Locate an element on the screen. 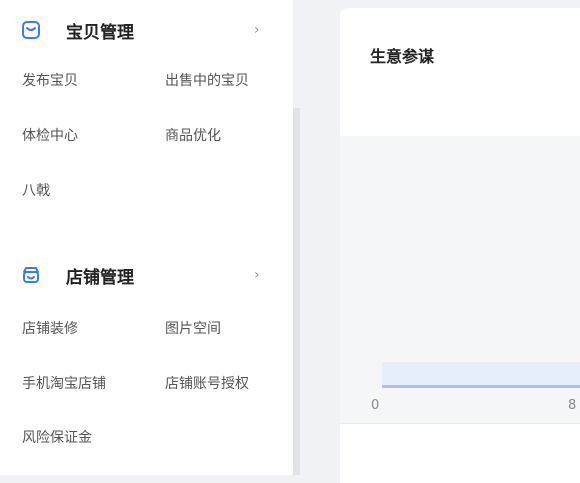 The width and height of the screenshot is (580, 483). section-header-product-management: 宝贝管理 › is located at coordinates (145, 30).